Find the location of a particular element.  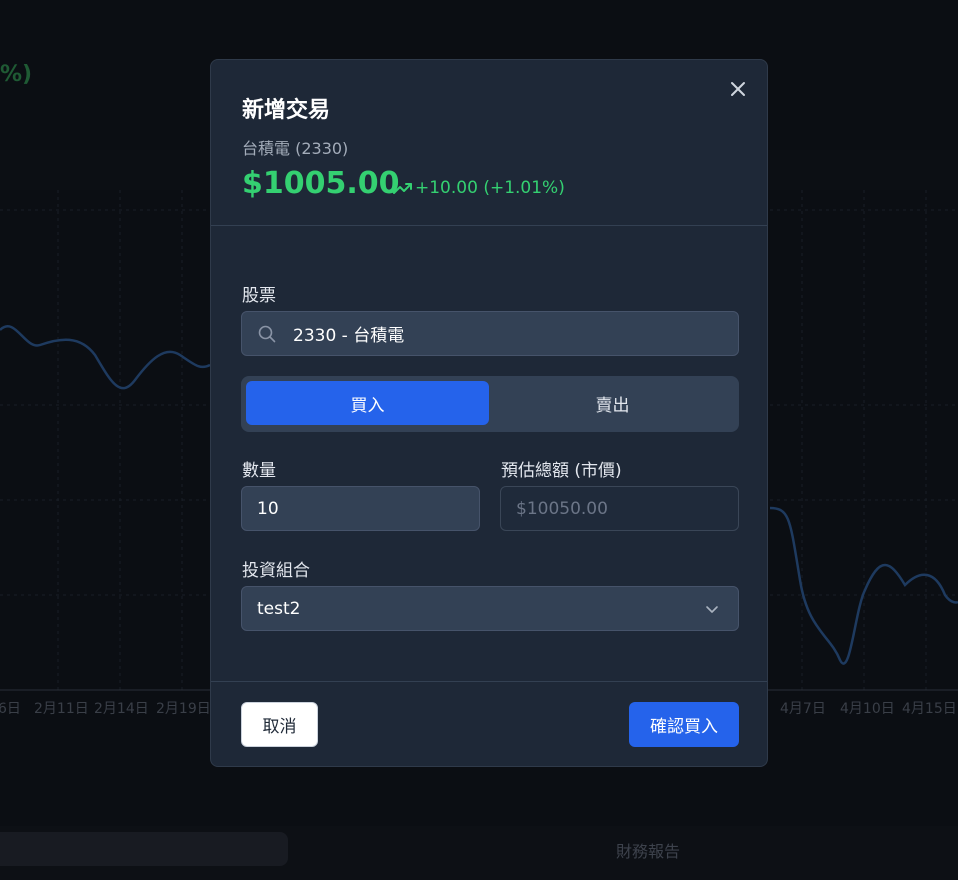

portfolio-value: test2 is located at coordinates (279, 608).